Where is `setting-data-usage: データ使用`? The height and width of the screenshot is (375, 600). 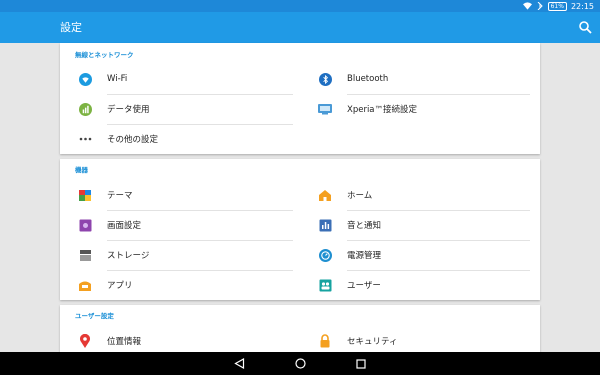
setting-data-usage: データ使用 is located at coordinates (180, 109).